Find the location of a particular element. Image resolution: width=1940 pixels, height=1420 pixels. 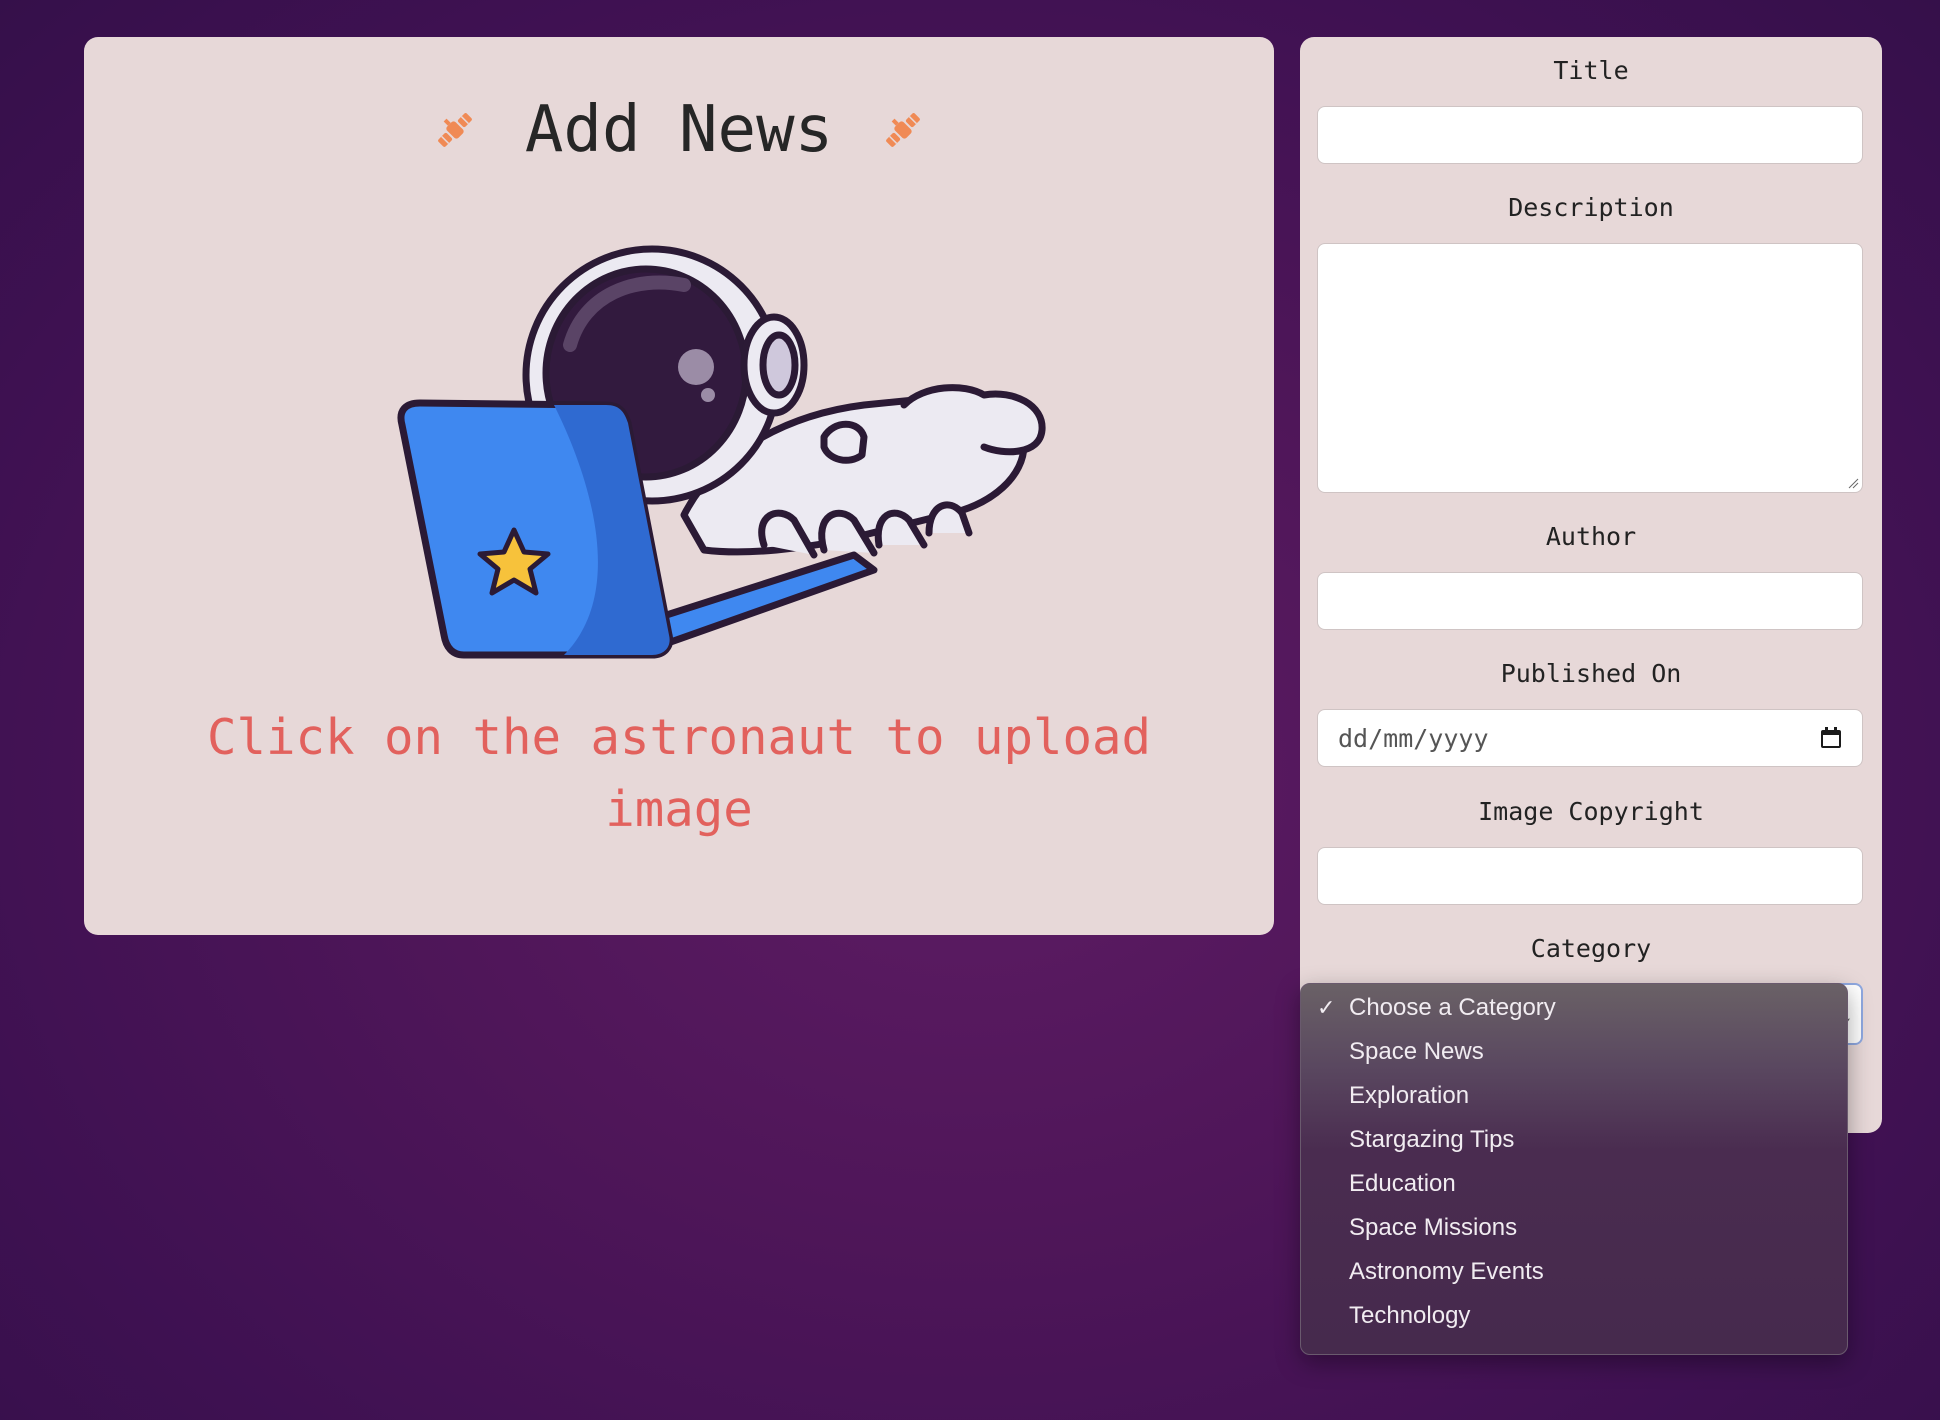

page-title-row: Add News is located at coordinates (679, 128).